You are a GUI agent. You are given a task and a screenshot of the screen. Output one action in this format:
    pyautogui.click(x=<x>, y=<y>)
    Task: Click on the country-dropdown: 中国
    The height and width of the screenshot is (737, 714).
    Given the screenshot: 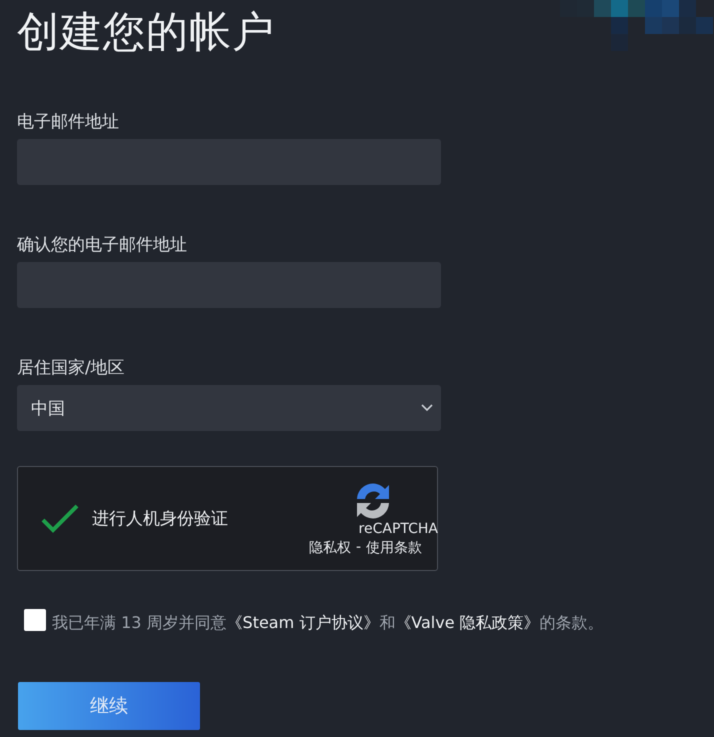 What is the action you would take?
    pyautogui.click(x=229, y=408)
    